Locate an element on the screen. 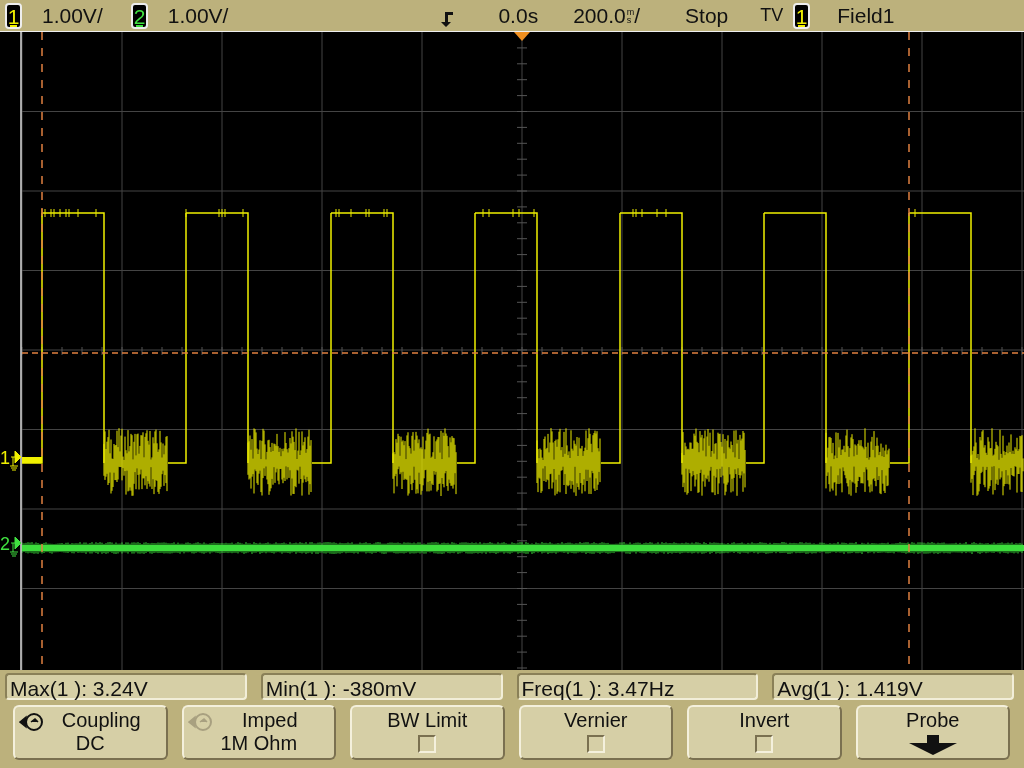  time-reference: 0.0s is located at coordinates (518, 15).